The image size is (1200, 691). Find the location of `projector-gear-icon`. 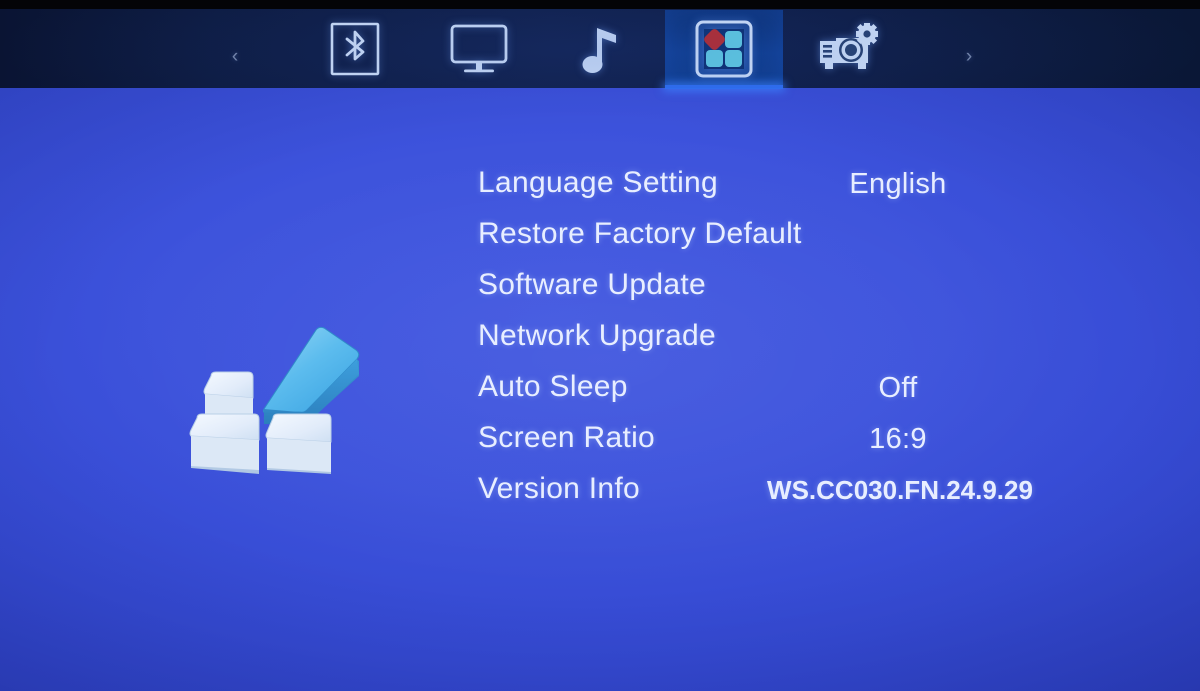

projector-gear-icon is located at coordinates (848, 49).